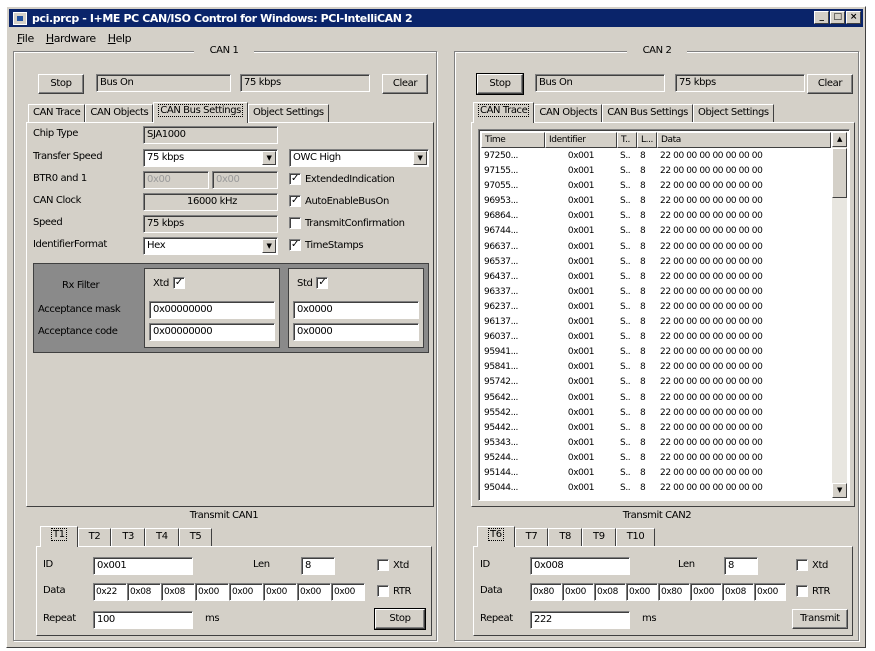  I want to click on table-row: 95841... 0x001 S.. 8 22 00 00 00 00 00 00 00, so click(656, 367).